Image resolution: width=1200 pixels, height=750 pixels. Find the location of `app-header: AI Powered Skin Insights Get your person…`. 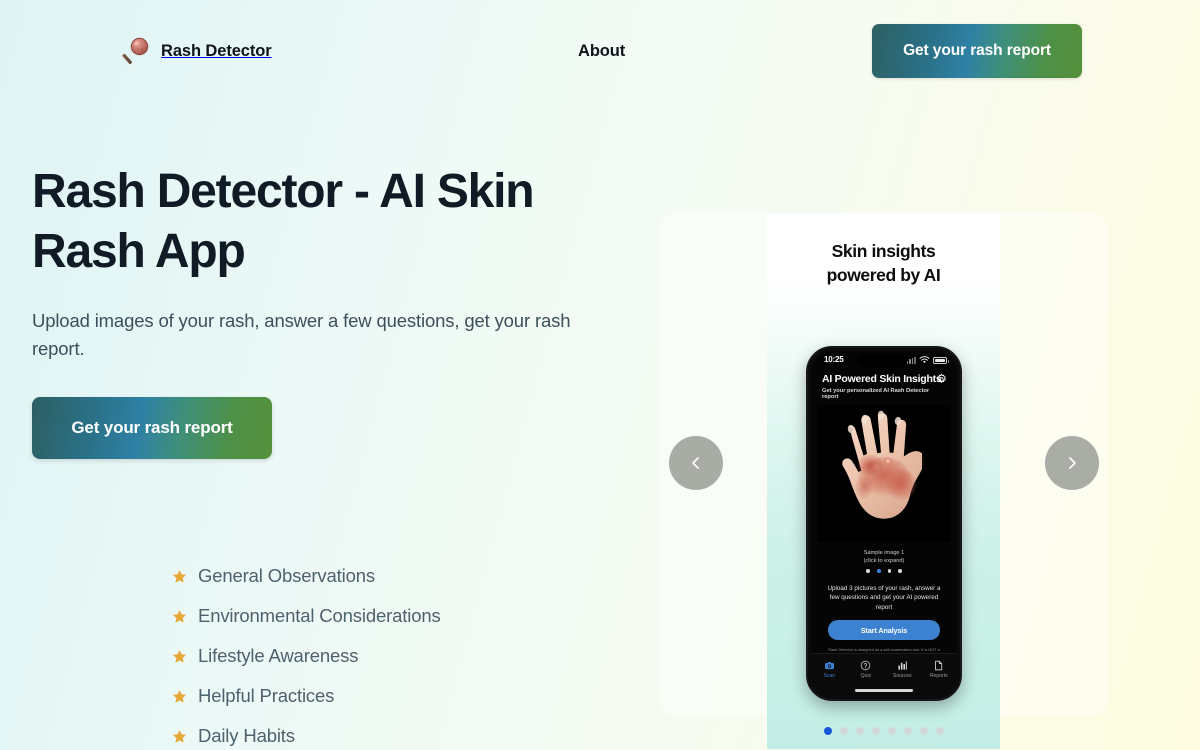

app-header: AI Powered Skin Insights Get your person… is located at coordinates (884, 385).